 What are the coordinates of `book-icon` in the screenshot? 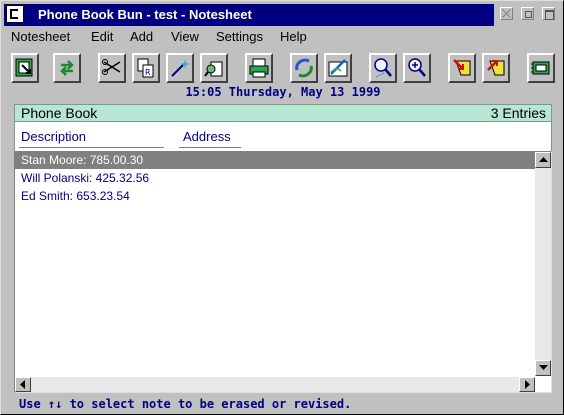 It's located at (540, 68).